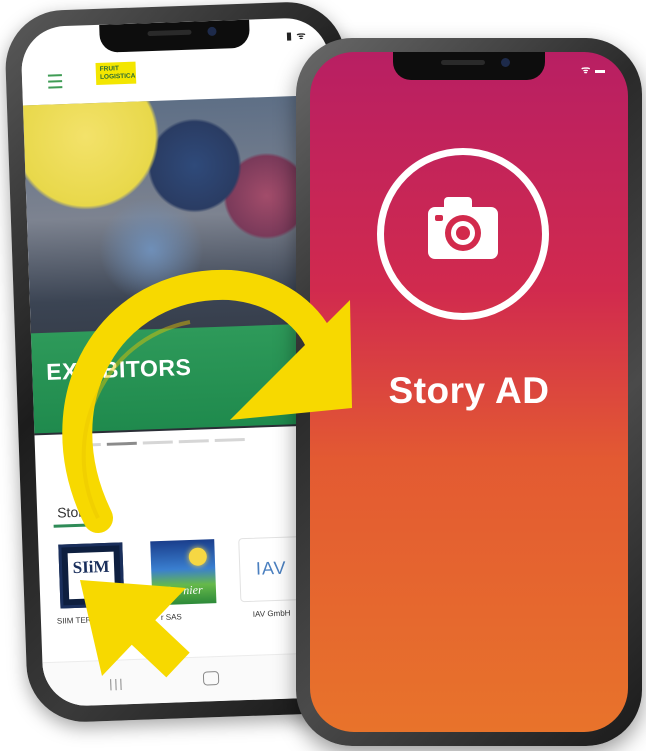 Image resolution: width=646 pixels, height=751 pixels. Describe the element at coordinates (71, 525) in the screenshot. I see `stories-tab-underline` at that location.